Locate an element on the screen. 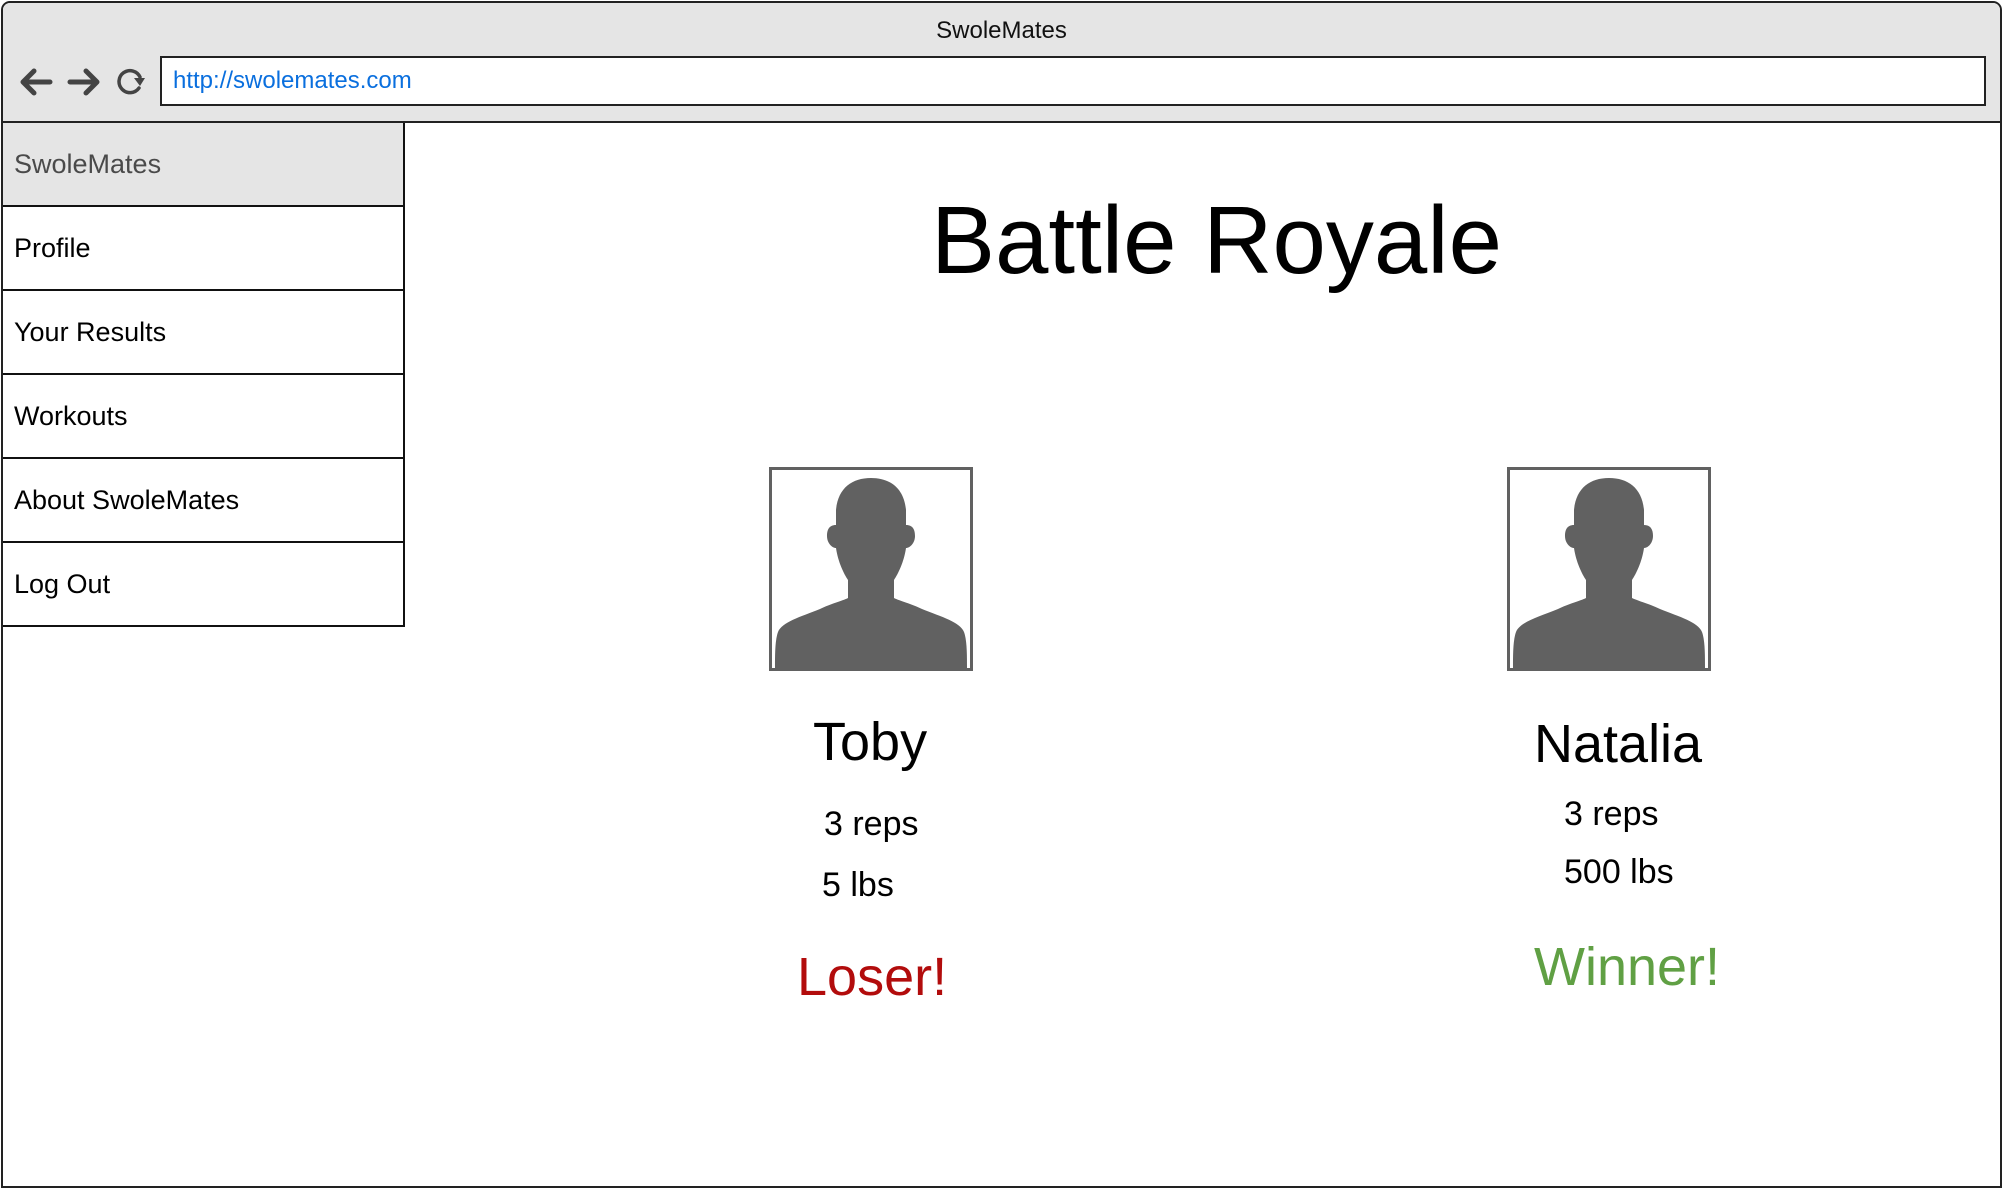 Image resolution: width=2003 pixels, height=1189 pixels. player-weight: 500 lbs is located at coordinates (1619, 872).